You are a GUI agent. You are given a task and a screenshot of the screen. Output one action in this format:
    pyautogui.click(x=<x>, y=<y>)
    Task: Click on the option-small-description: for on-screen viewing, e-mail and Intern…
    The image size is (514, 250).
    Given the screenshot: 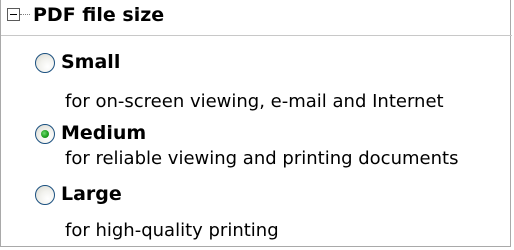 What is the action you would take?
    pyautogui.click(x=254, y=101)
    